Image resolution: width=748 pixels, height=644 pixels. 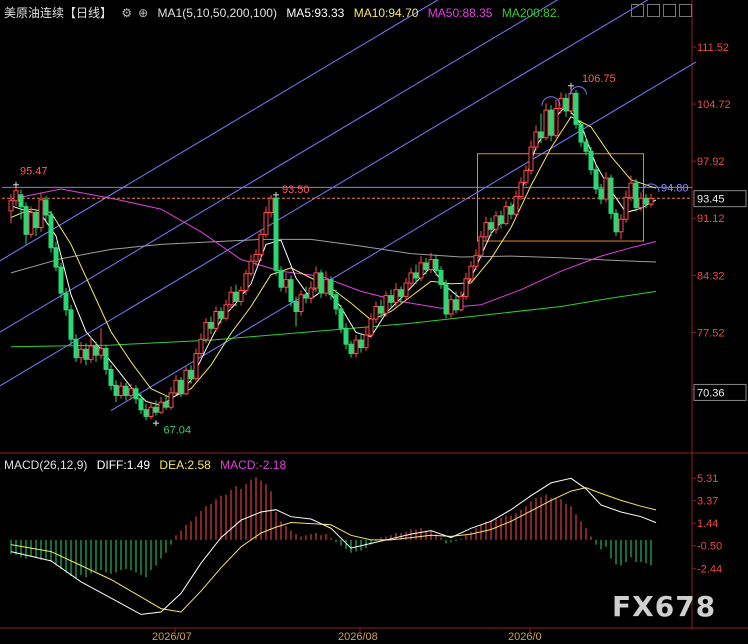 I want to click on arc-left, so click(x=551, y=101).